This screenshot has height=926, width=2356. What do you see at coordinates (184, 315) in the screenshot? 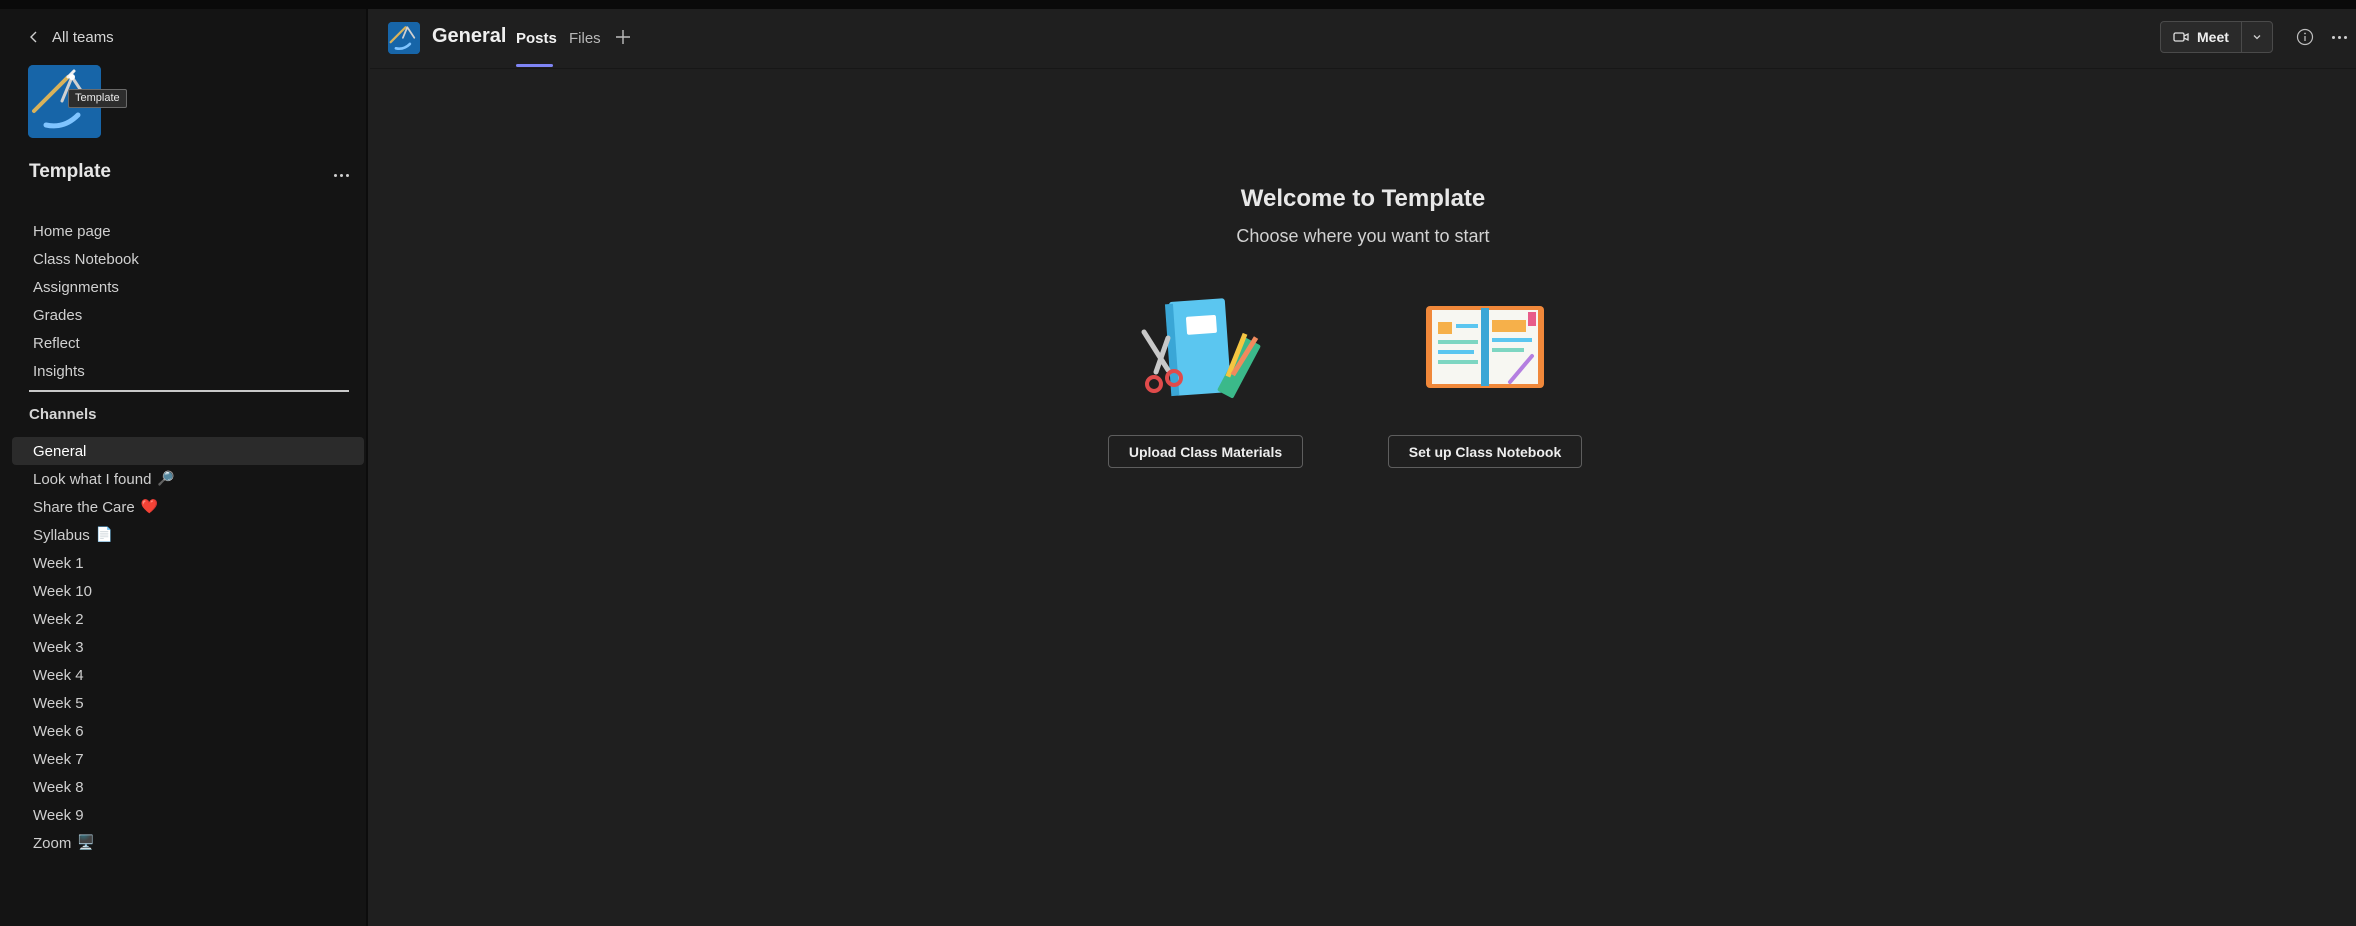
I see `nav-item-grades: Grades` at bounding box center [184, 315].